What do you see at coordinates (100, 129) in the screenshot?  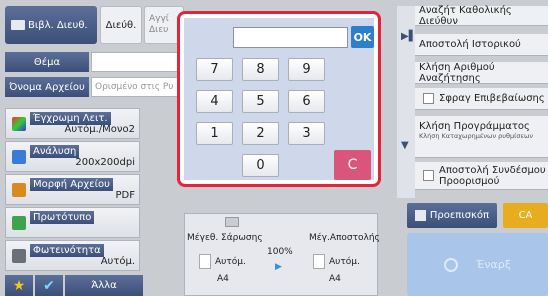 I see `setting-color-mode-value: Αυτόμ./Mονο2` at bounding box center [100, 129].